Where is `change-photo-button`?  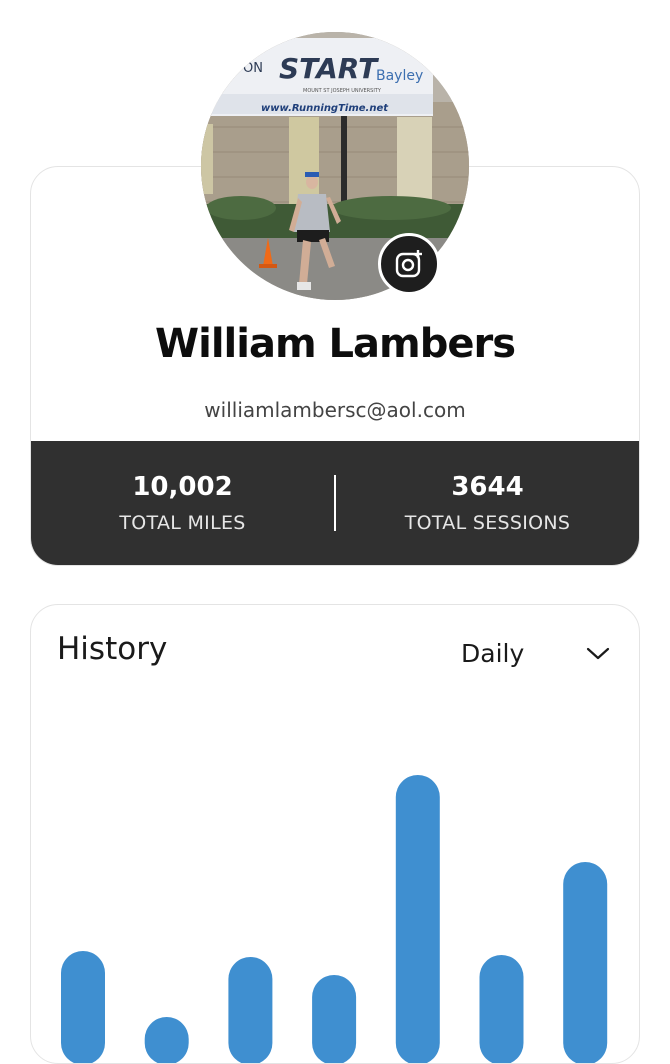
change-photo-button is located at coordinates (409, 264).